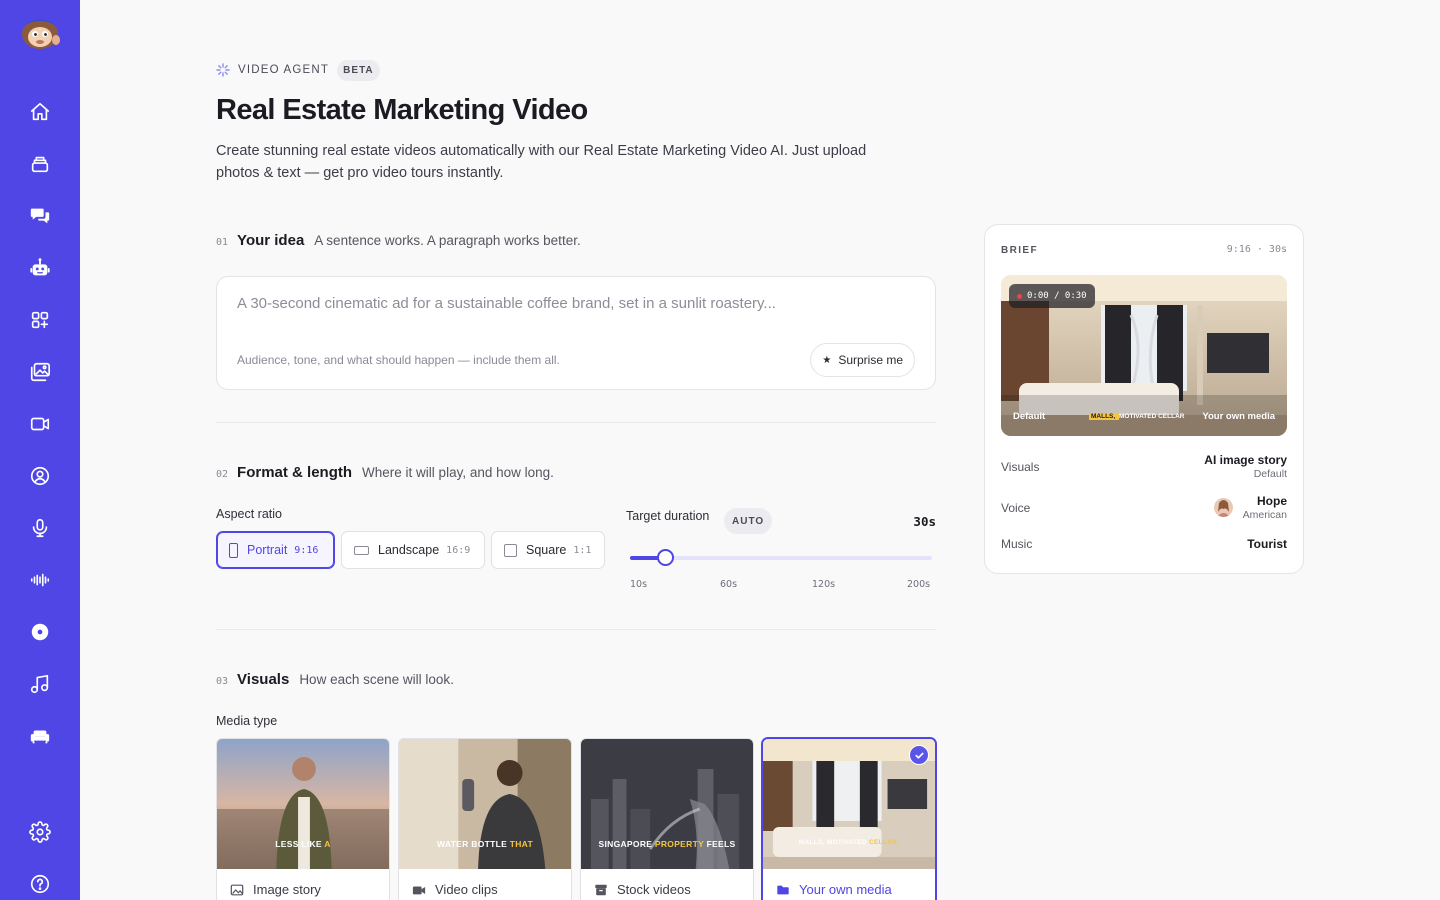 This screenshot has width=1440, height=900. I want to click on thumbnail-caption: LESS LIKE A, so click(303, 844).